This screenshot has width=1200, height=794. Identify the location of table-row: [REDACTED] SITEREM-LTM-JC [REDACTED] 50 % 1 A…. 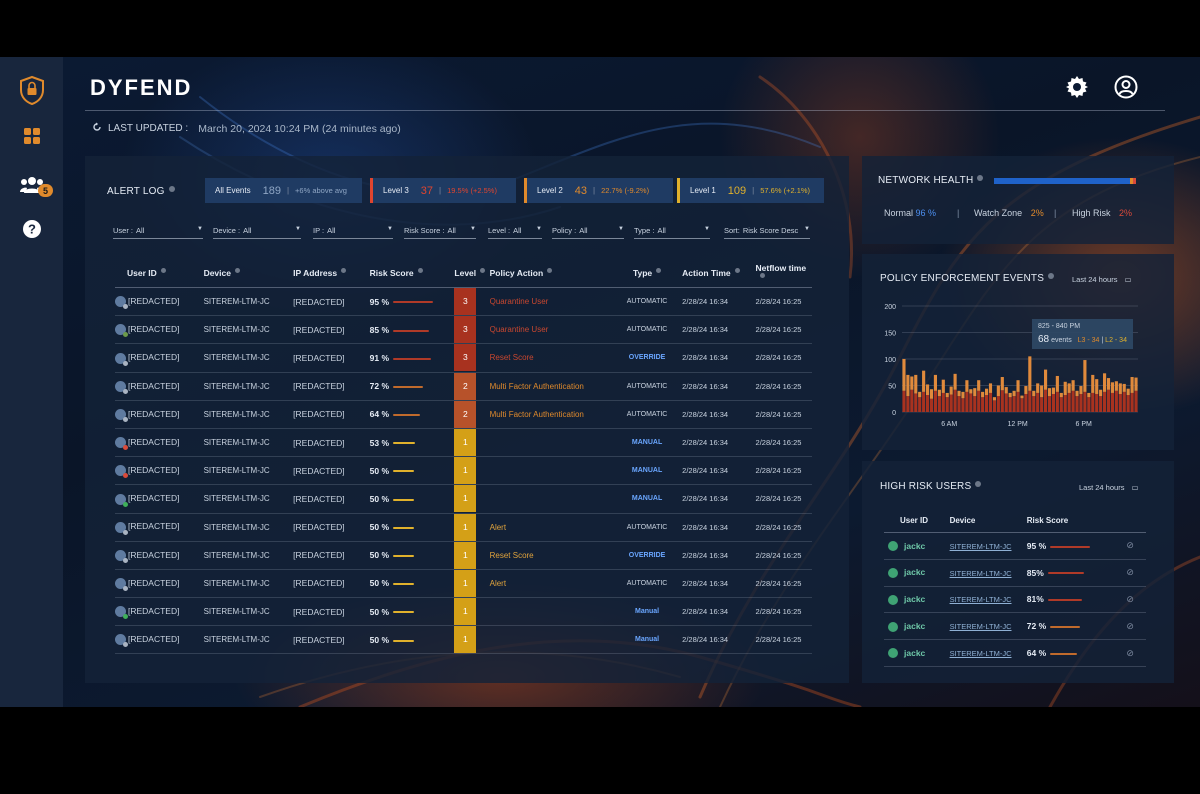
(463, 584).